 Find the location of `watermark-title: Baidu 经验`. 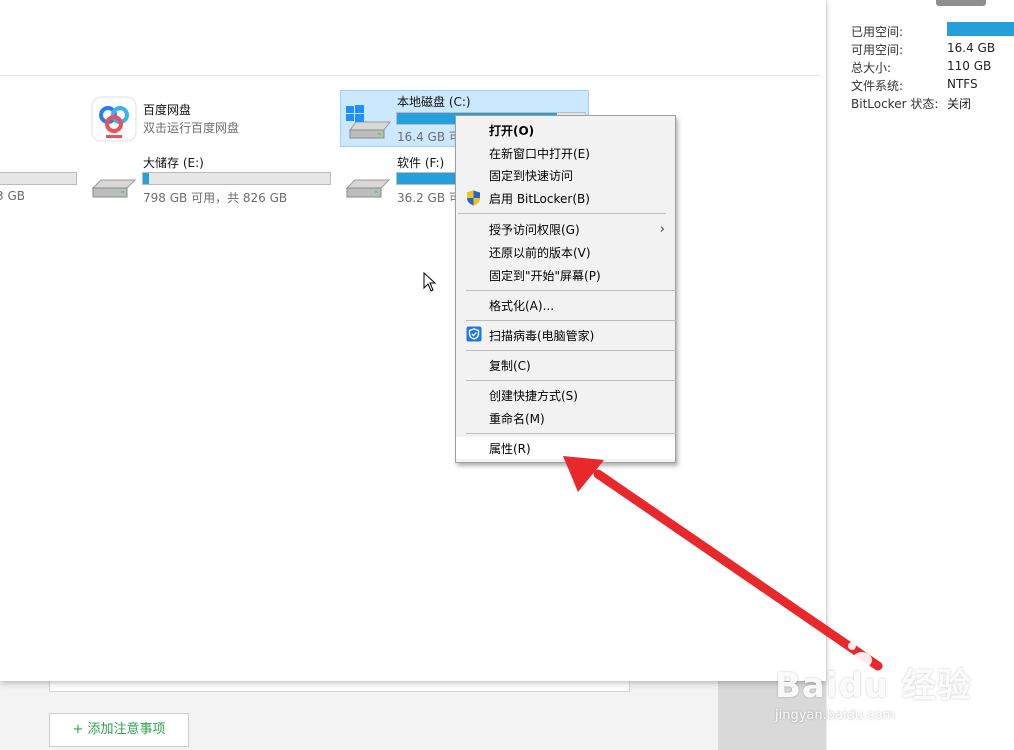

watermark-title: Baidu 经验 is located at coordinates (873, 686).